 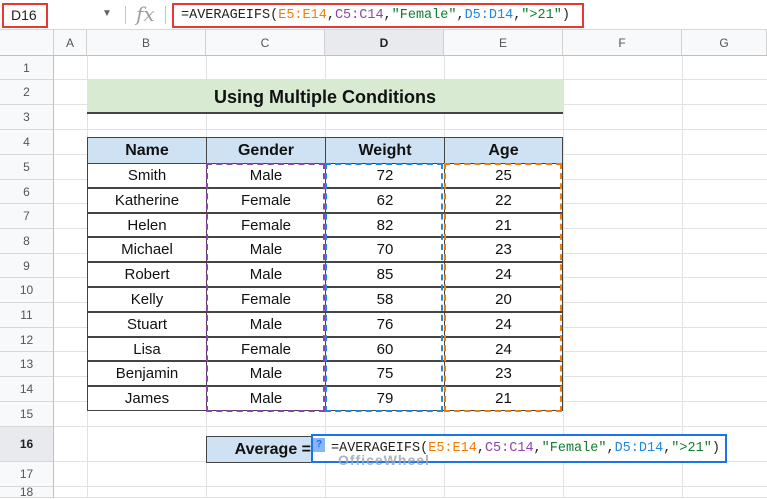 I want to click on name-box: D16, so click(x=25, y=15).